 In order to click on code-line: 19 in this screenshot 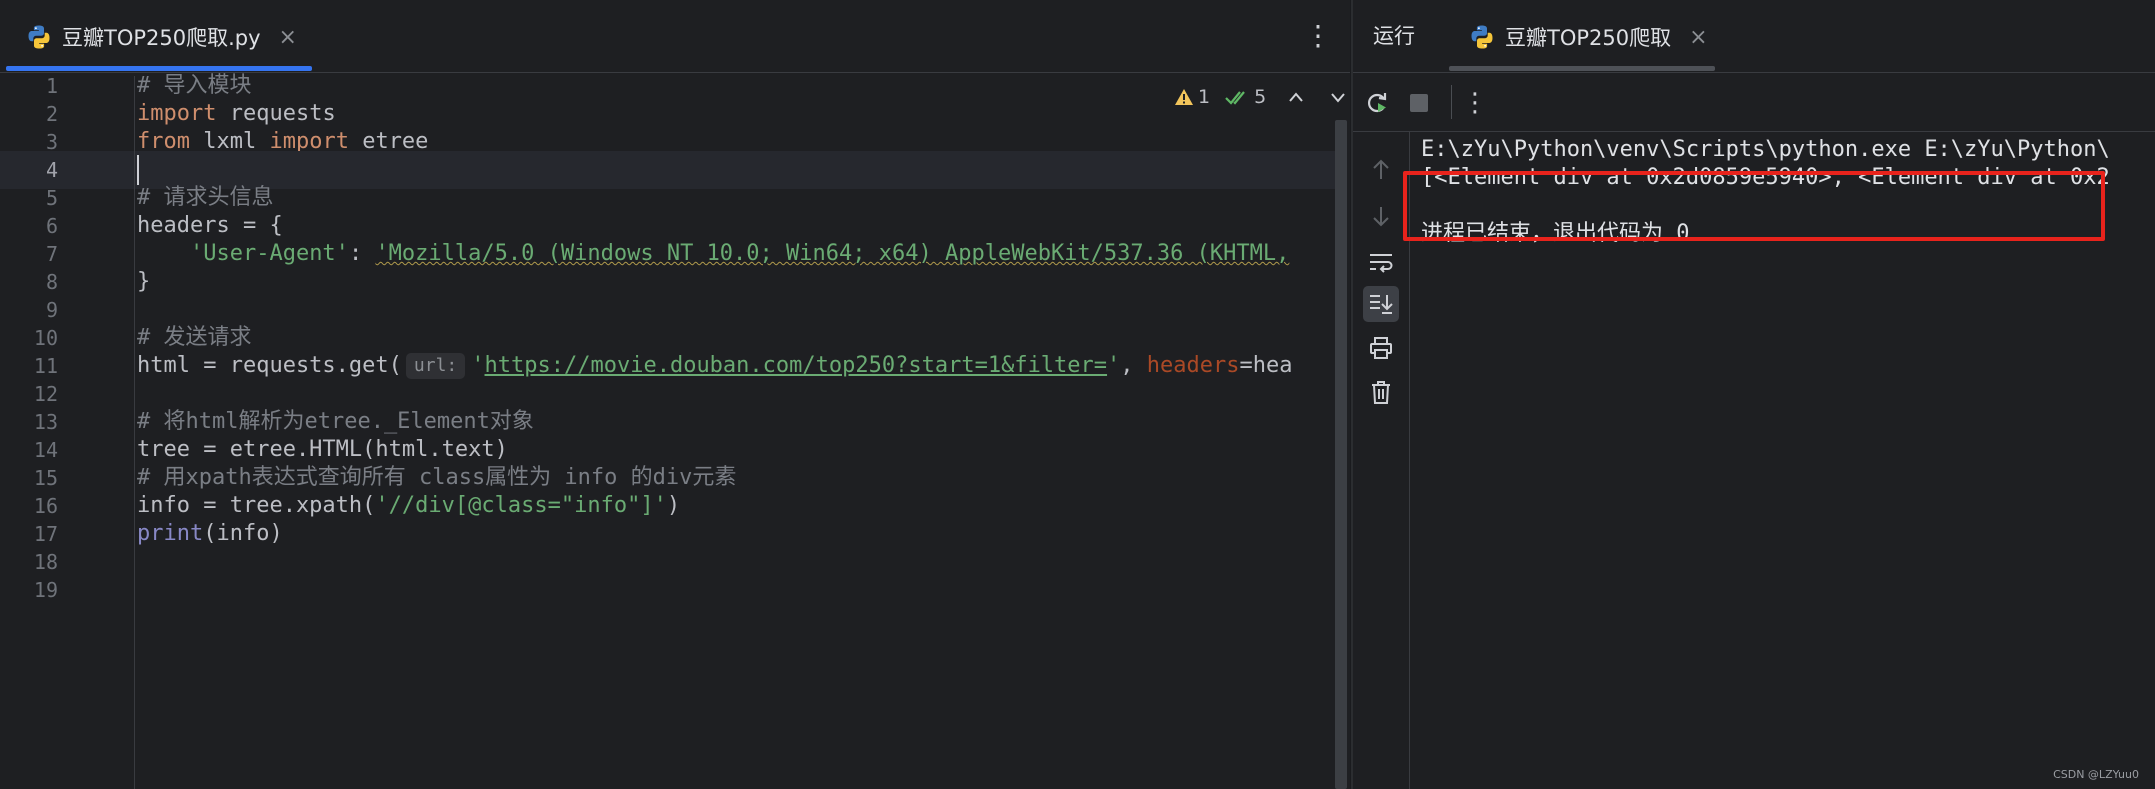, I will do `click(667, 590)`.